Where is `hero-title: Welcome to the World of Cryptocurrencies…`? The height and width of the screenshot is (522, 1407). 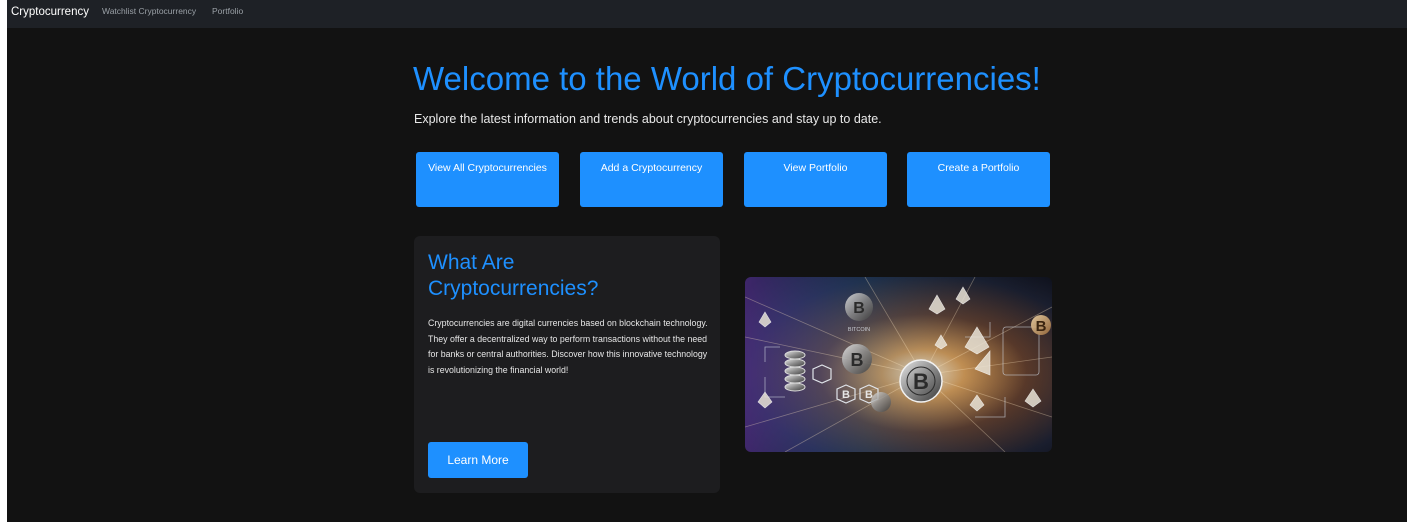 hero-title: Welcome to the World of Cryptocurrencies… is located at coordinates (727, 78).